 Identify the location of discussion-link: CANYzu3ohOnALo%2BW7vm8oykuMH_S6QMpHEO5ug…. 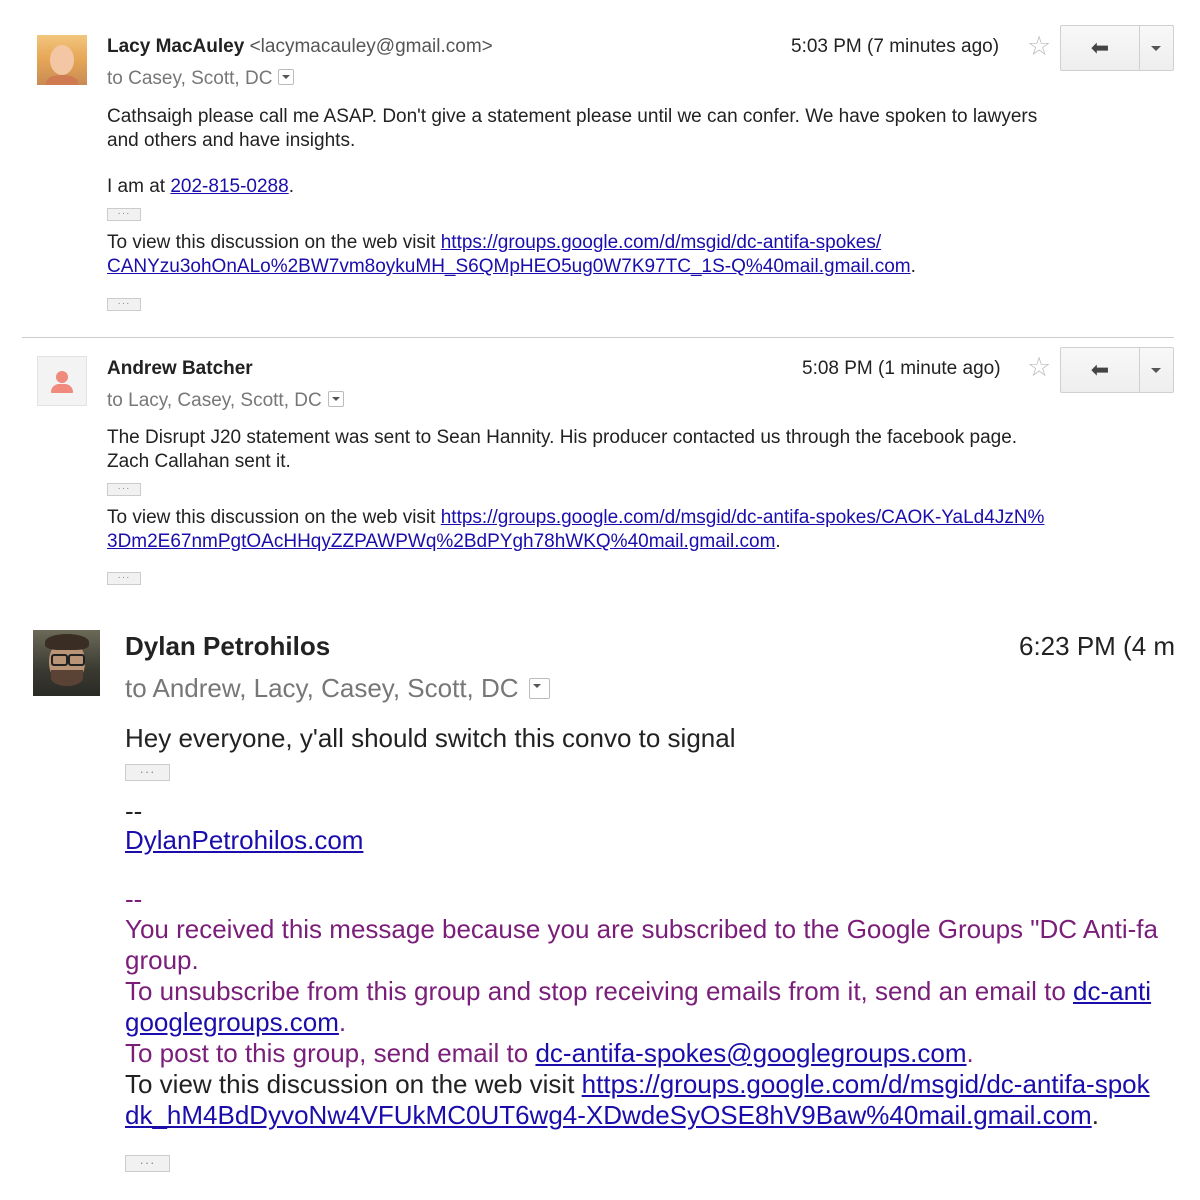
(509, 266).